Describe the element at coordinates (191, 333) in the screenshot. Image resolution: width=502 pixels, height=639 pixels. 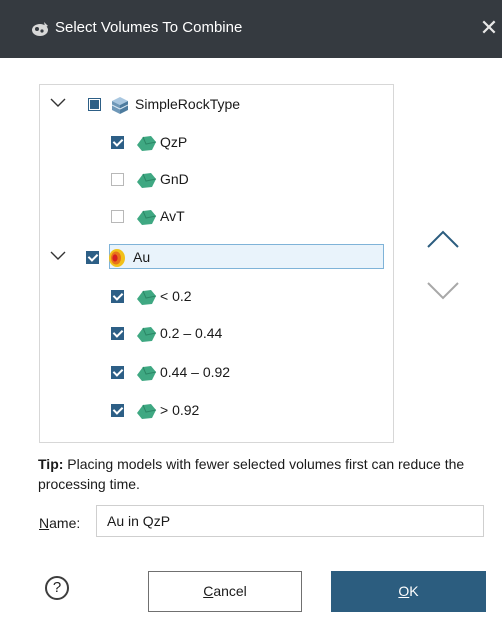
I see `tree-label: 0.2 – 0.44` at that location.